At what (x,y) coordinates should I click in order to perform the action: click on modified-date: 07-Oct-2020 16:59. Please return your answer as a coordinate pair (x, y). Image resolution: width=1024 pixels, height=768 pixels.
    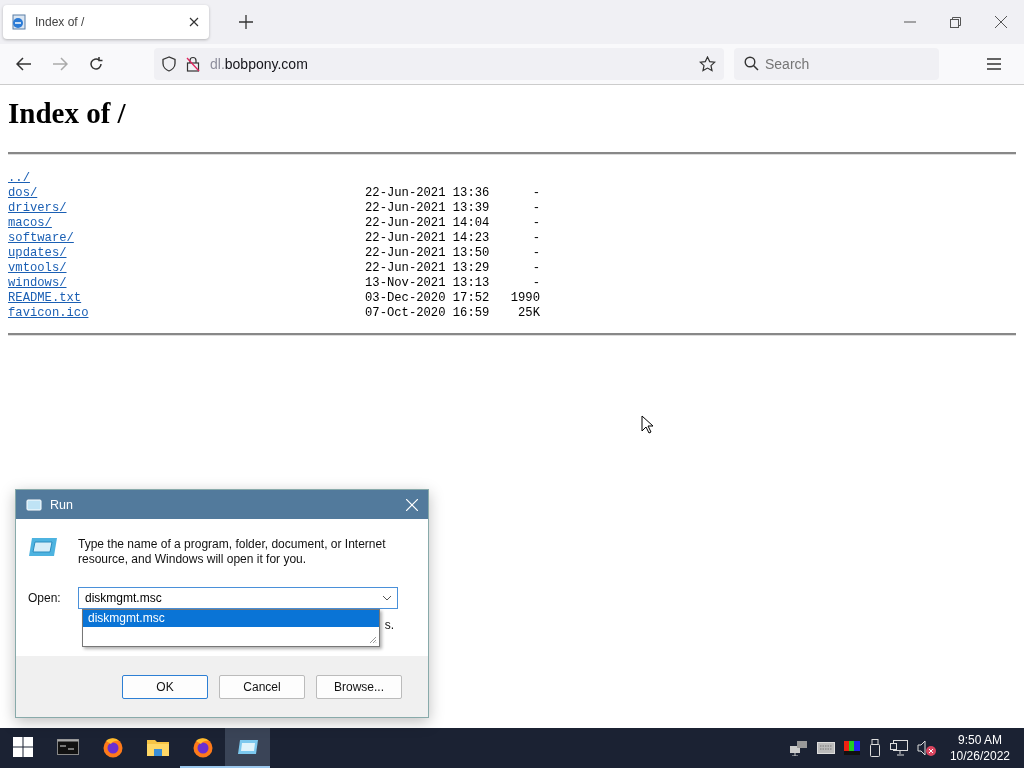
    Looking at the image, I should click on (428, 313).